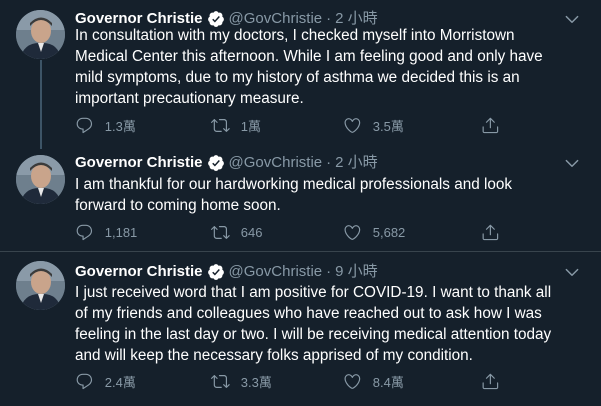 Image resolution: width=601 pixels, height=406 pixels. What do you see at coordinates (226, 272) in the screenshot?
I see `tweet-header: Governor Christie @GovChristie · 9 小時` at bounding box center [226, 272].